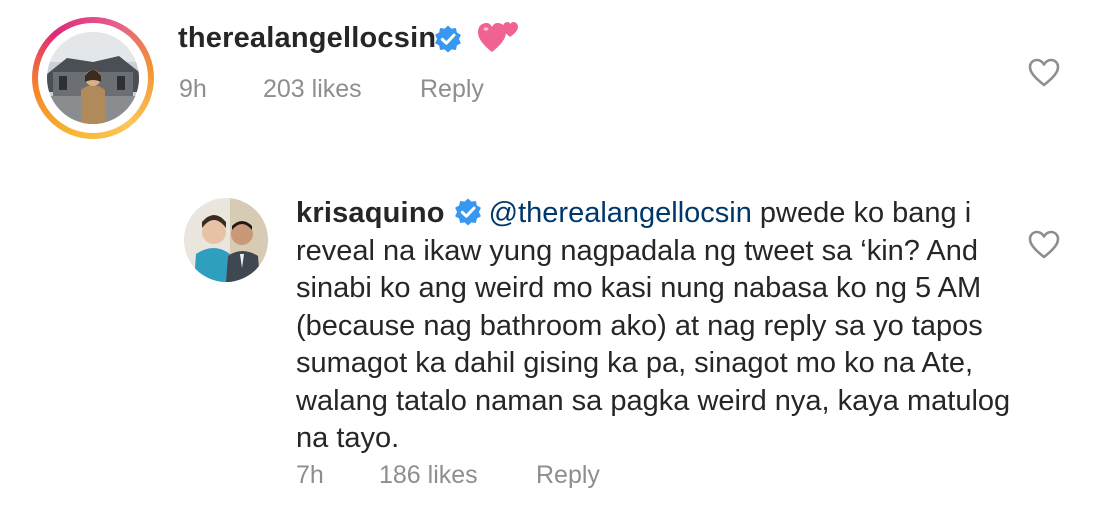 This screenshot has width=1120, height=507. Describe the element at coordinates (310, 475) in the screenshot. I see `comment-time: 7h` at that location.